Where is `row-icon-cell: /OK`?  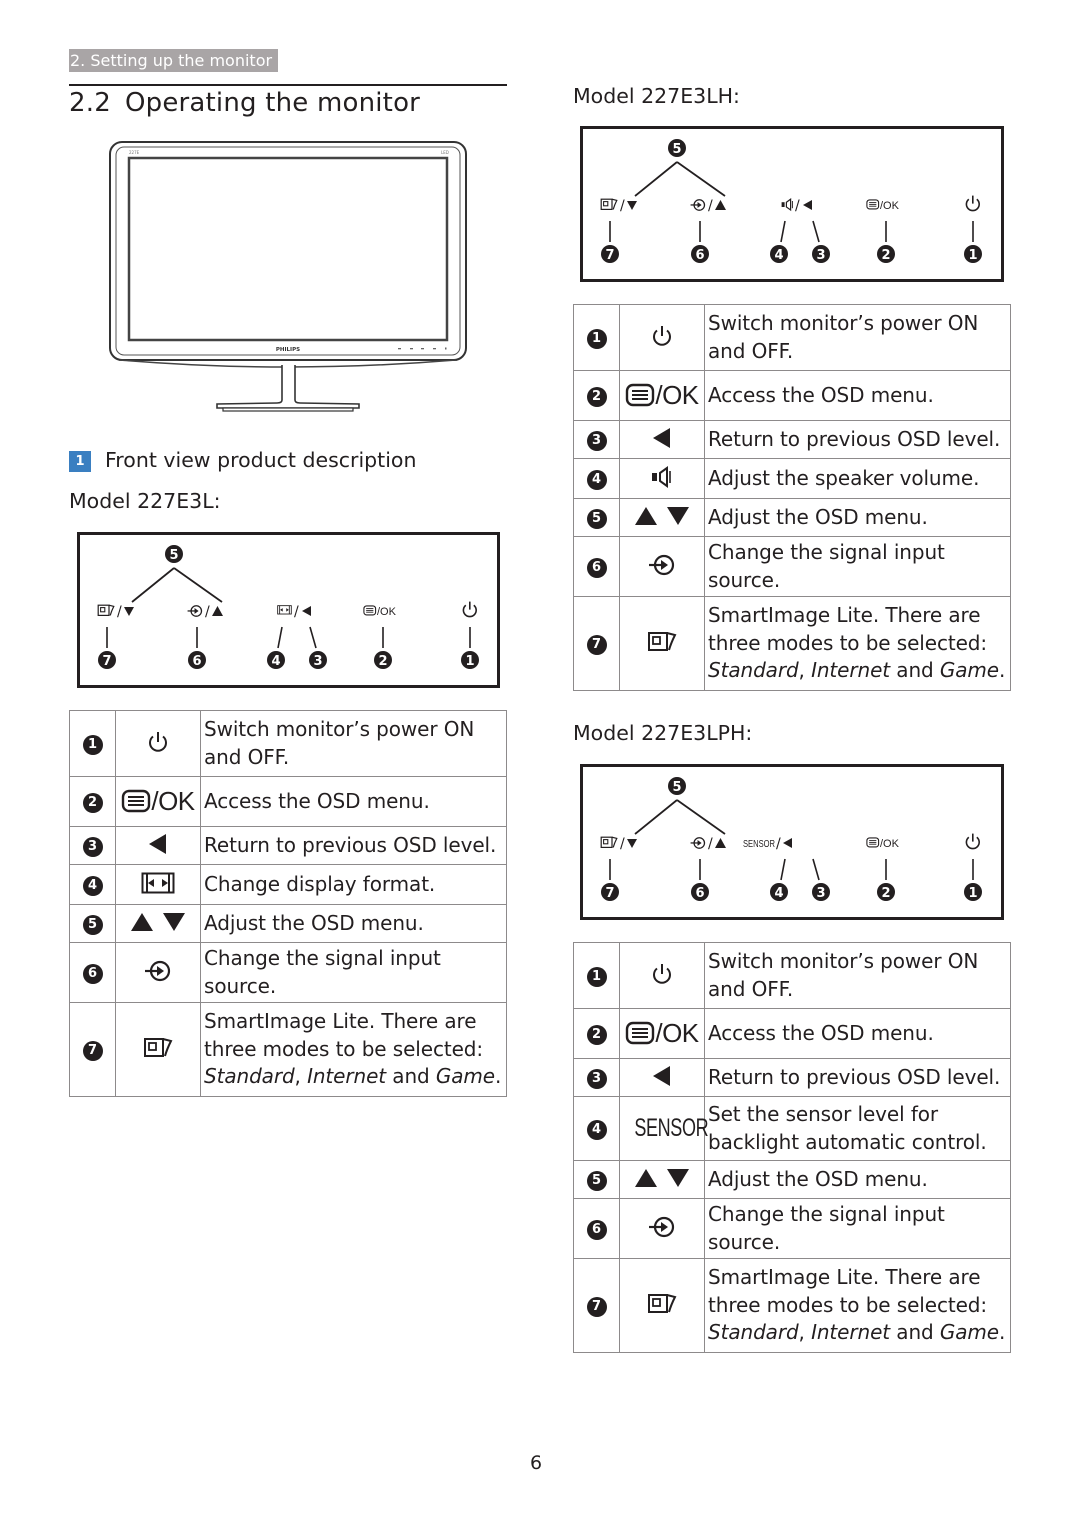 row-icon-cell: /OK is located at coordinates (662, 1033).